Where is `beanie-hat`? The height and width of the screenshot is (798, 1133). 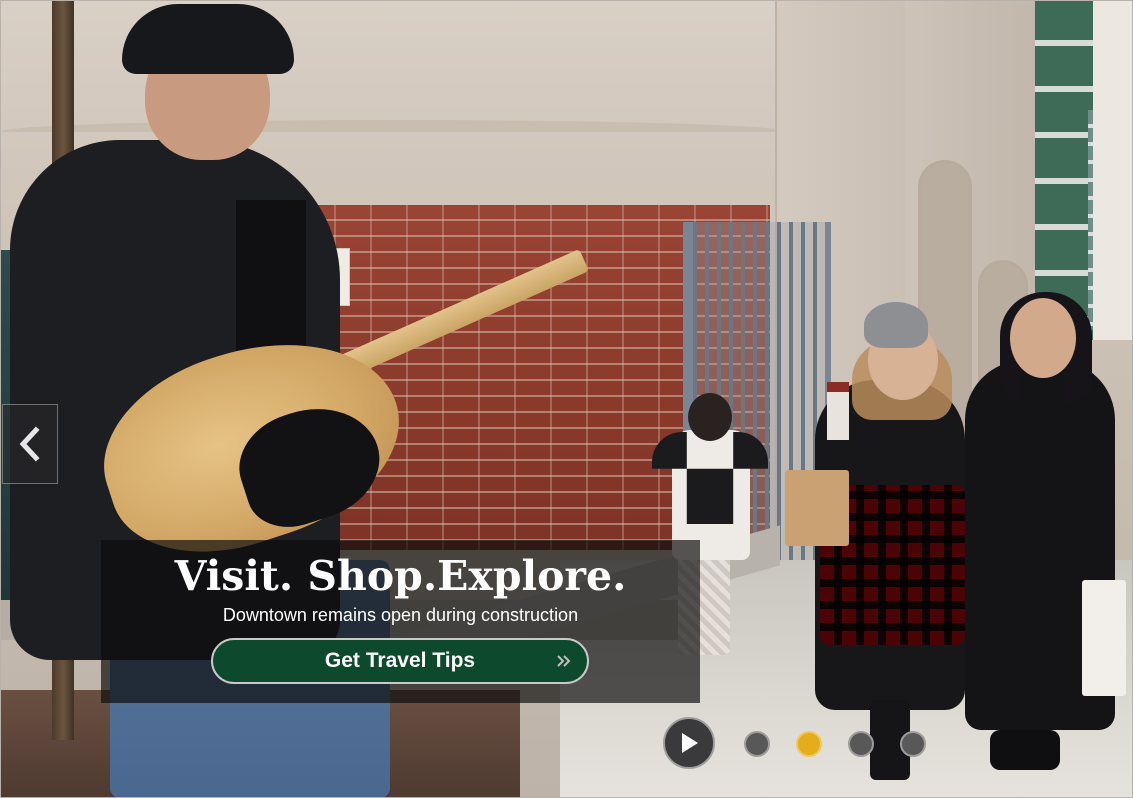 beanie-hat is located at coordinates (896, 325).